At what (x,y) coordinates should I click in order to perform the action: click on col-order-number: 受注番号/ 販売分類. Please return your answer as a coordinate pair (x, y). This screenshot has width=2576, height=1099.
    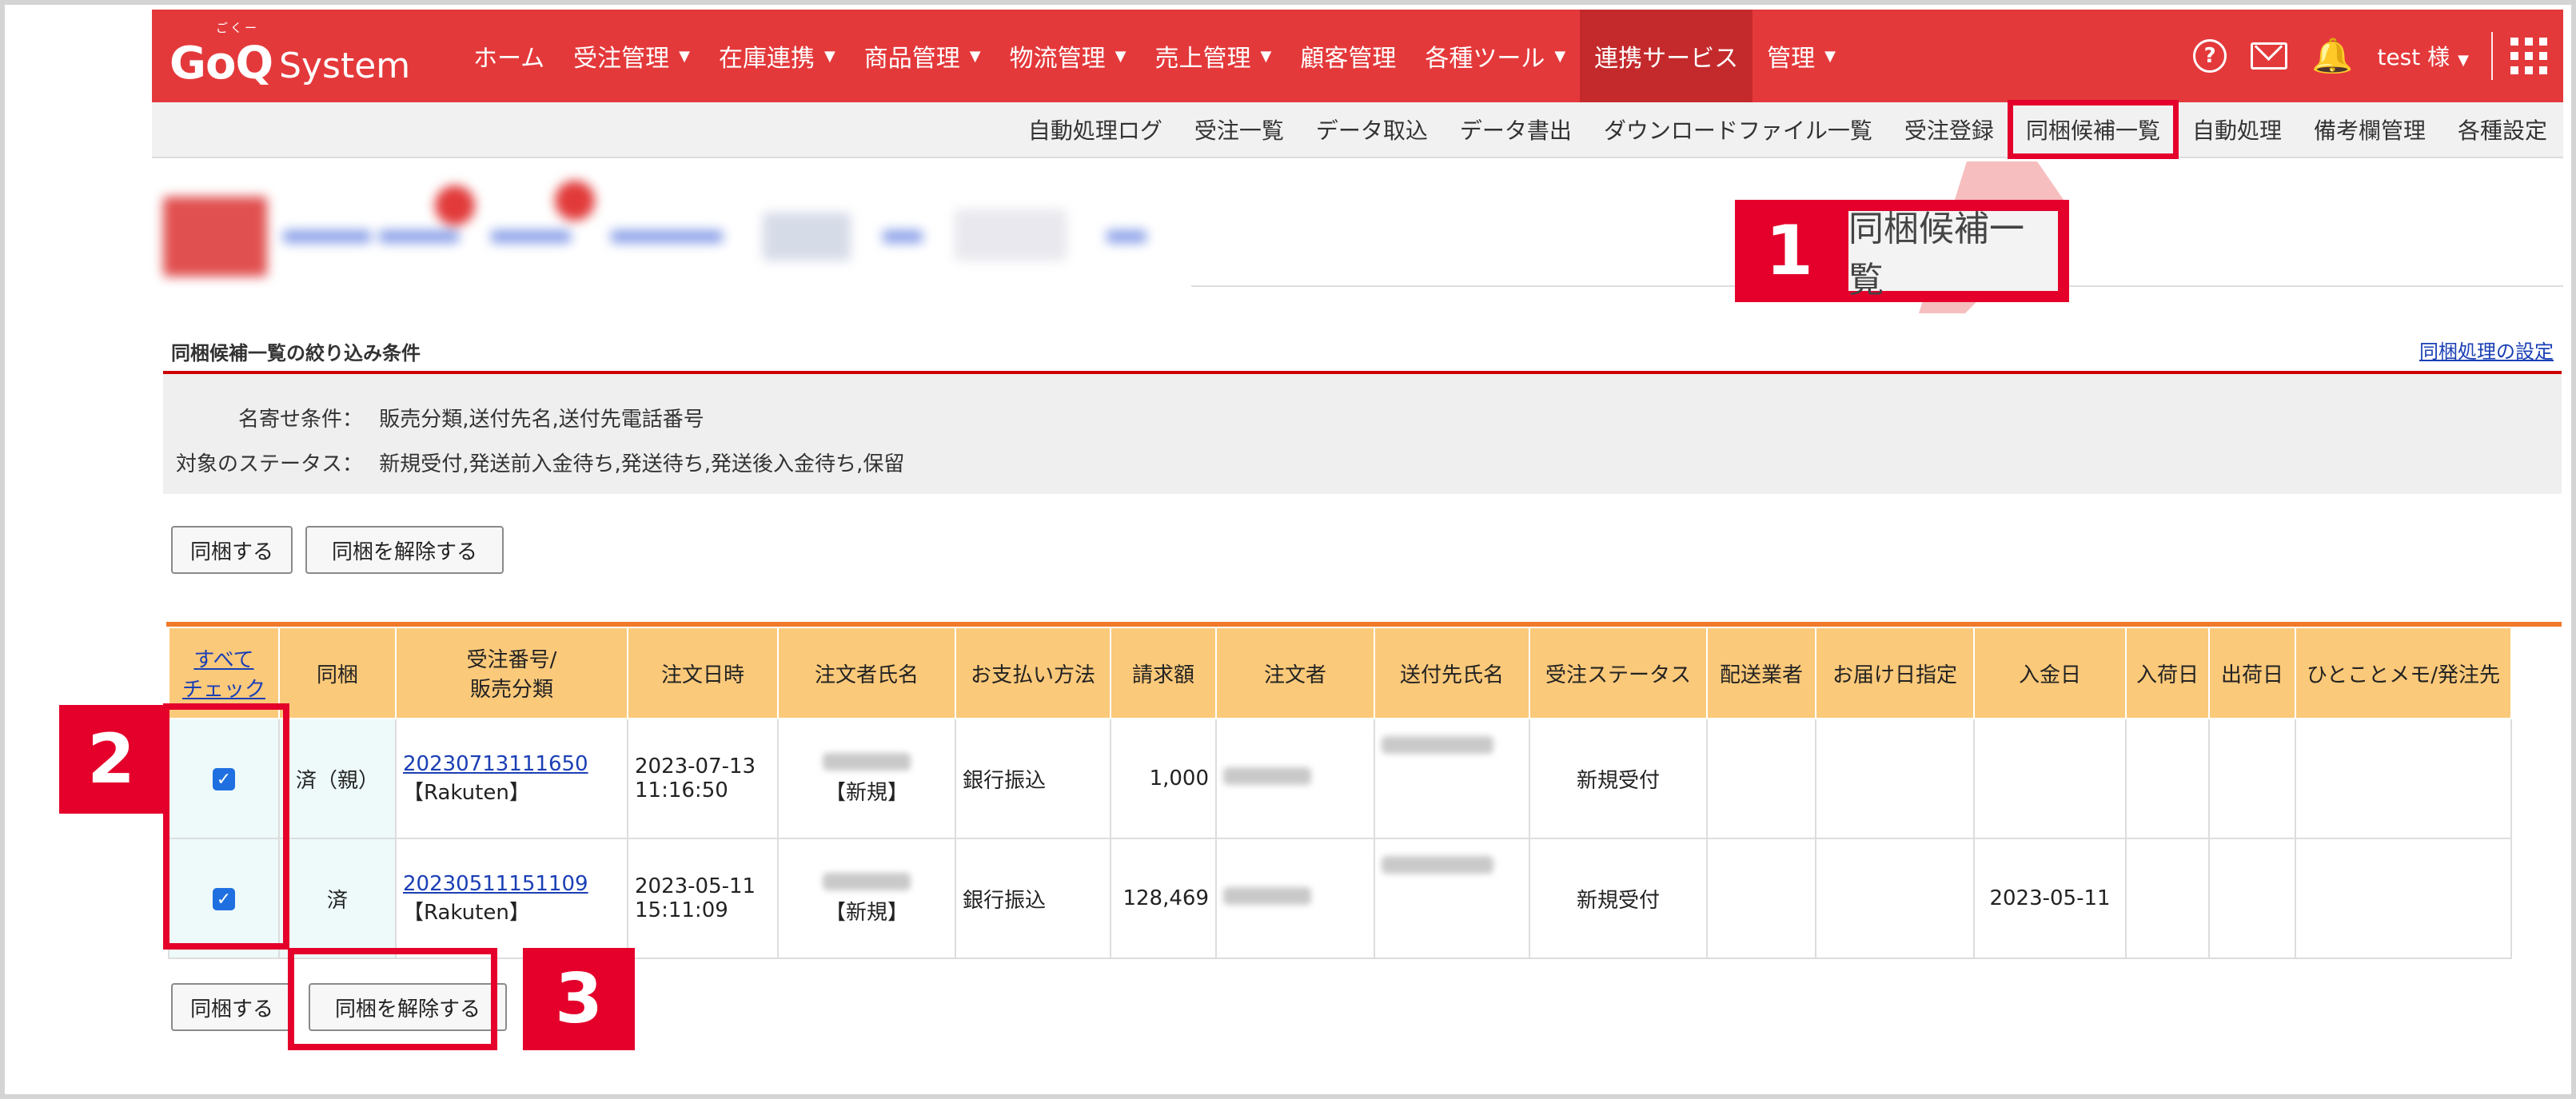
    Looking at the image, I should click on (512, 673).